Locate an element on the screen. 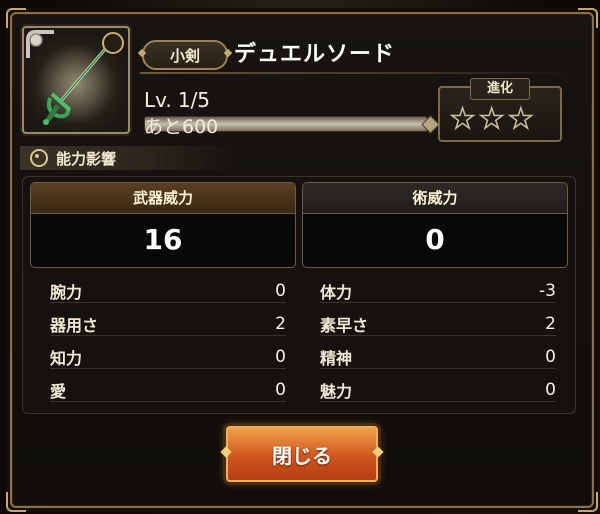 This screenshot has width=600, height=514. stat-label: 腕力 is located at coordinates (66, 292).